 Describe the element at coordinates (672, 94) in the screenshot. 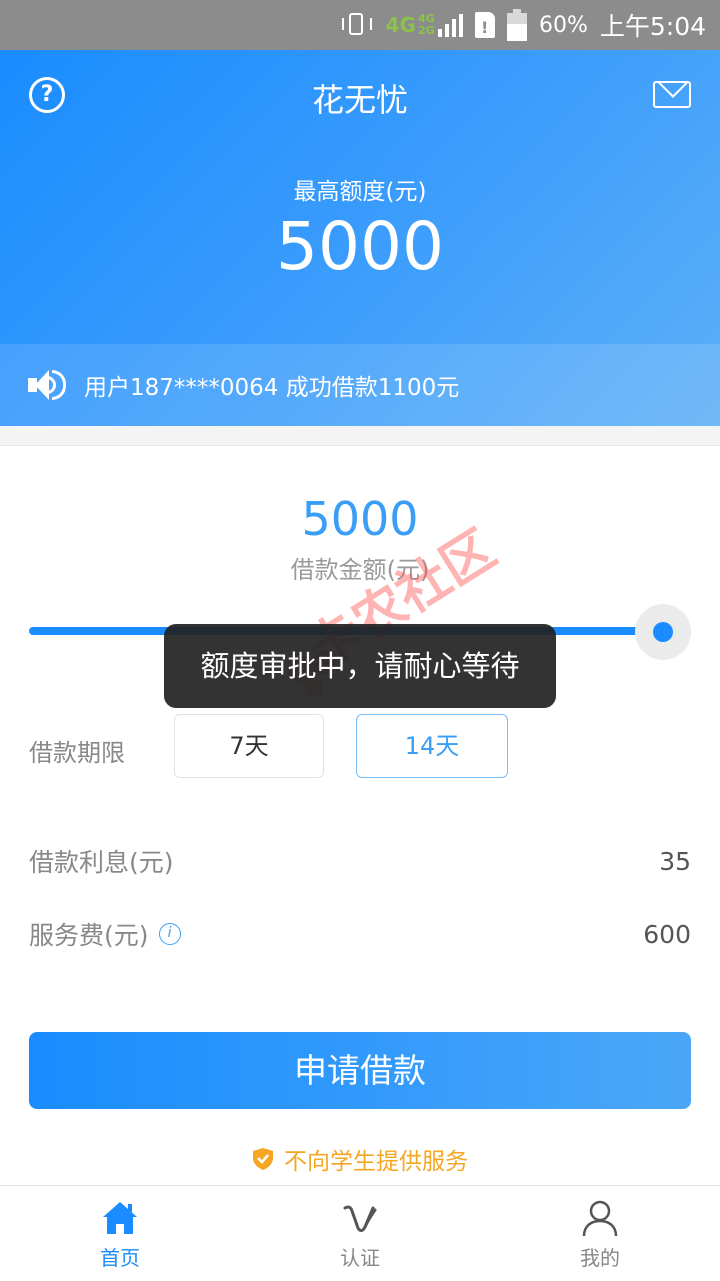

I see `mail-icon` at that location.